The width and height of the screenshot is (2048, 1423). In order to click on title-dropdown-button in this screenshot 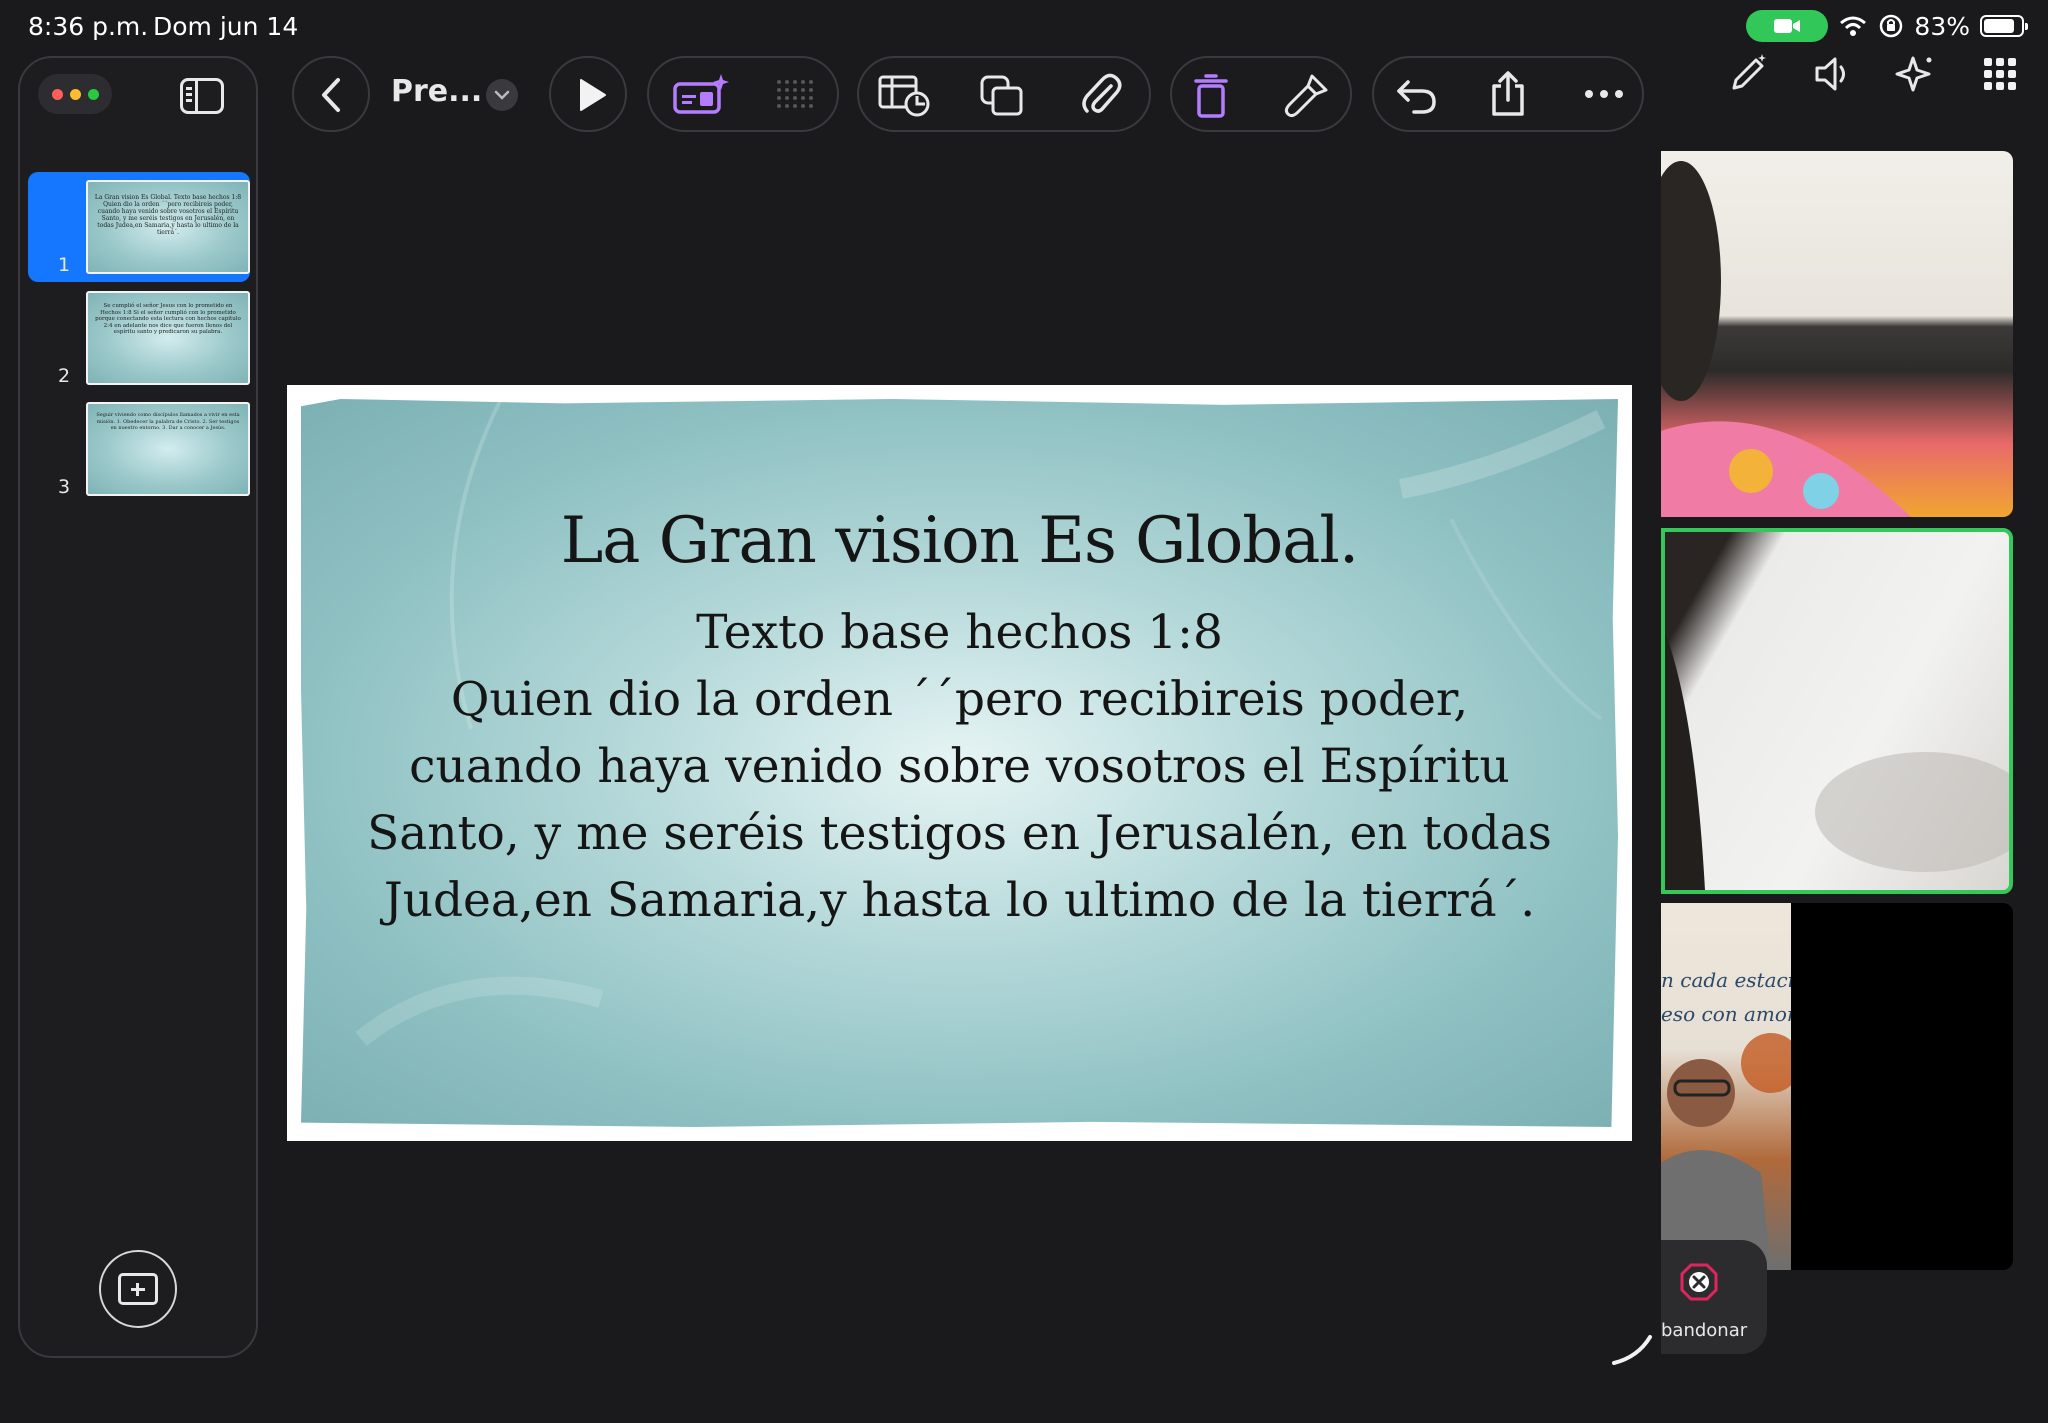, I will do `click(502, 95)`.